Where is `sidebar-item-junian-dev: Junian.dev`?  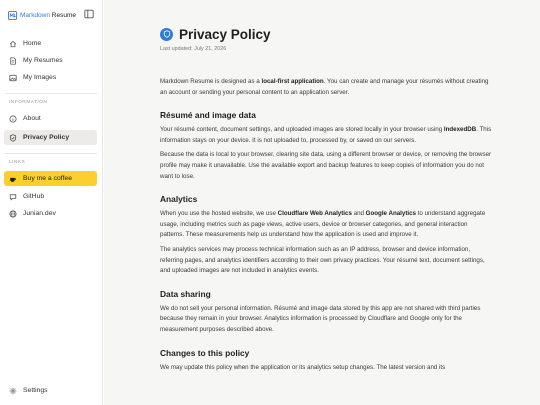 sidebar-item-junian-dev: Junian.dev is located at coordinates (50, 213).